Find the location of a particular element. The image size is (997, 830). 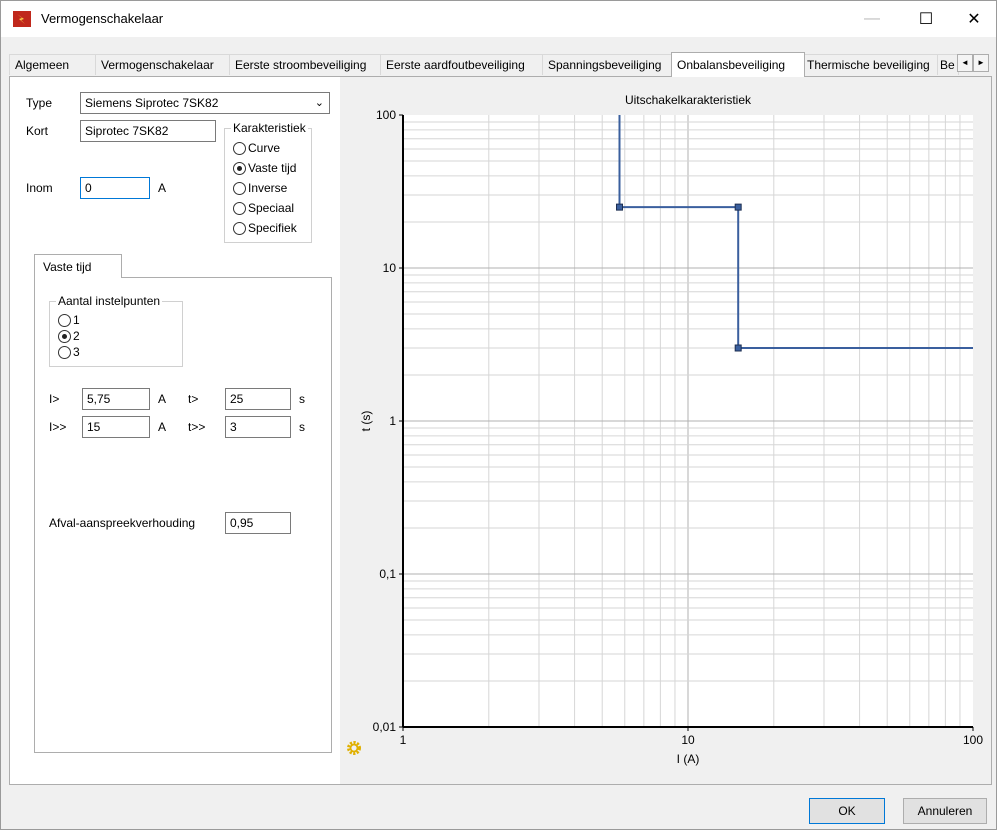

radio-curve: Curve is located at coordinates (256, 148).